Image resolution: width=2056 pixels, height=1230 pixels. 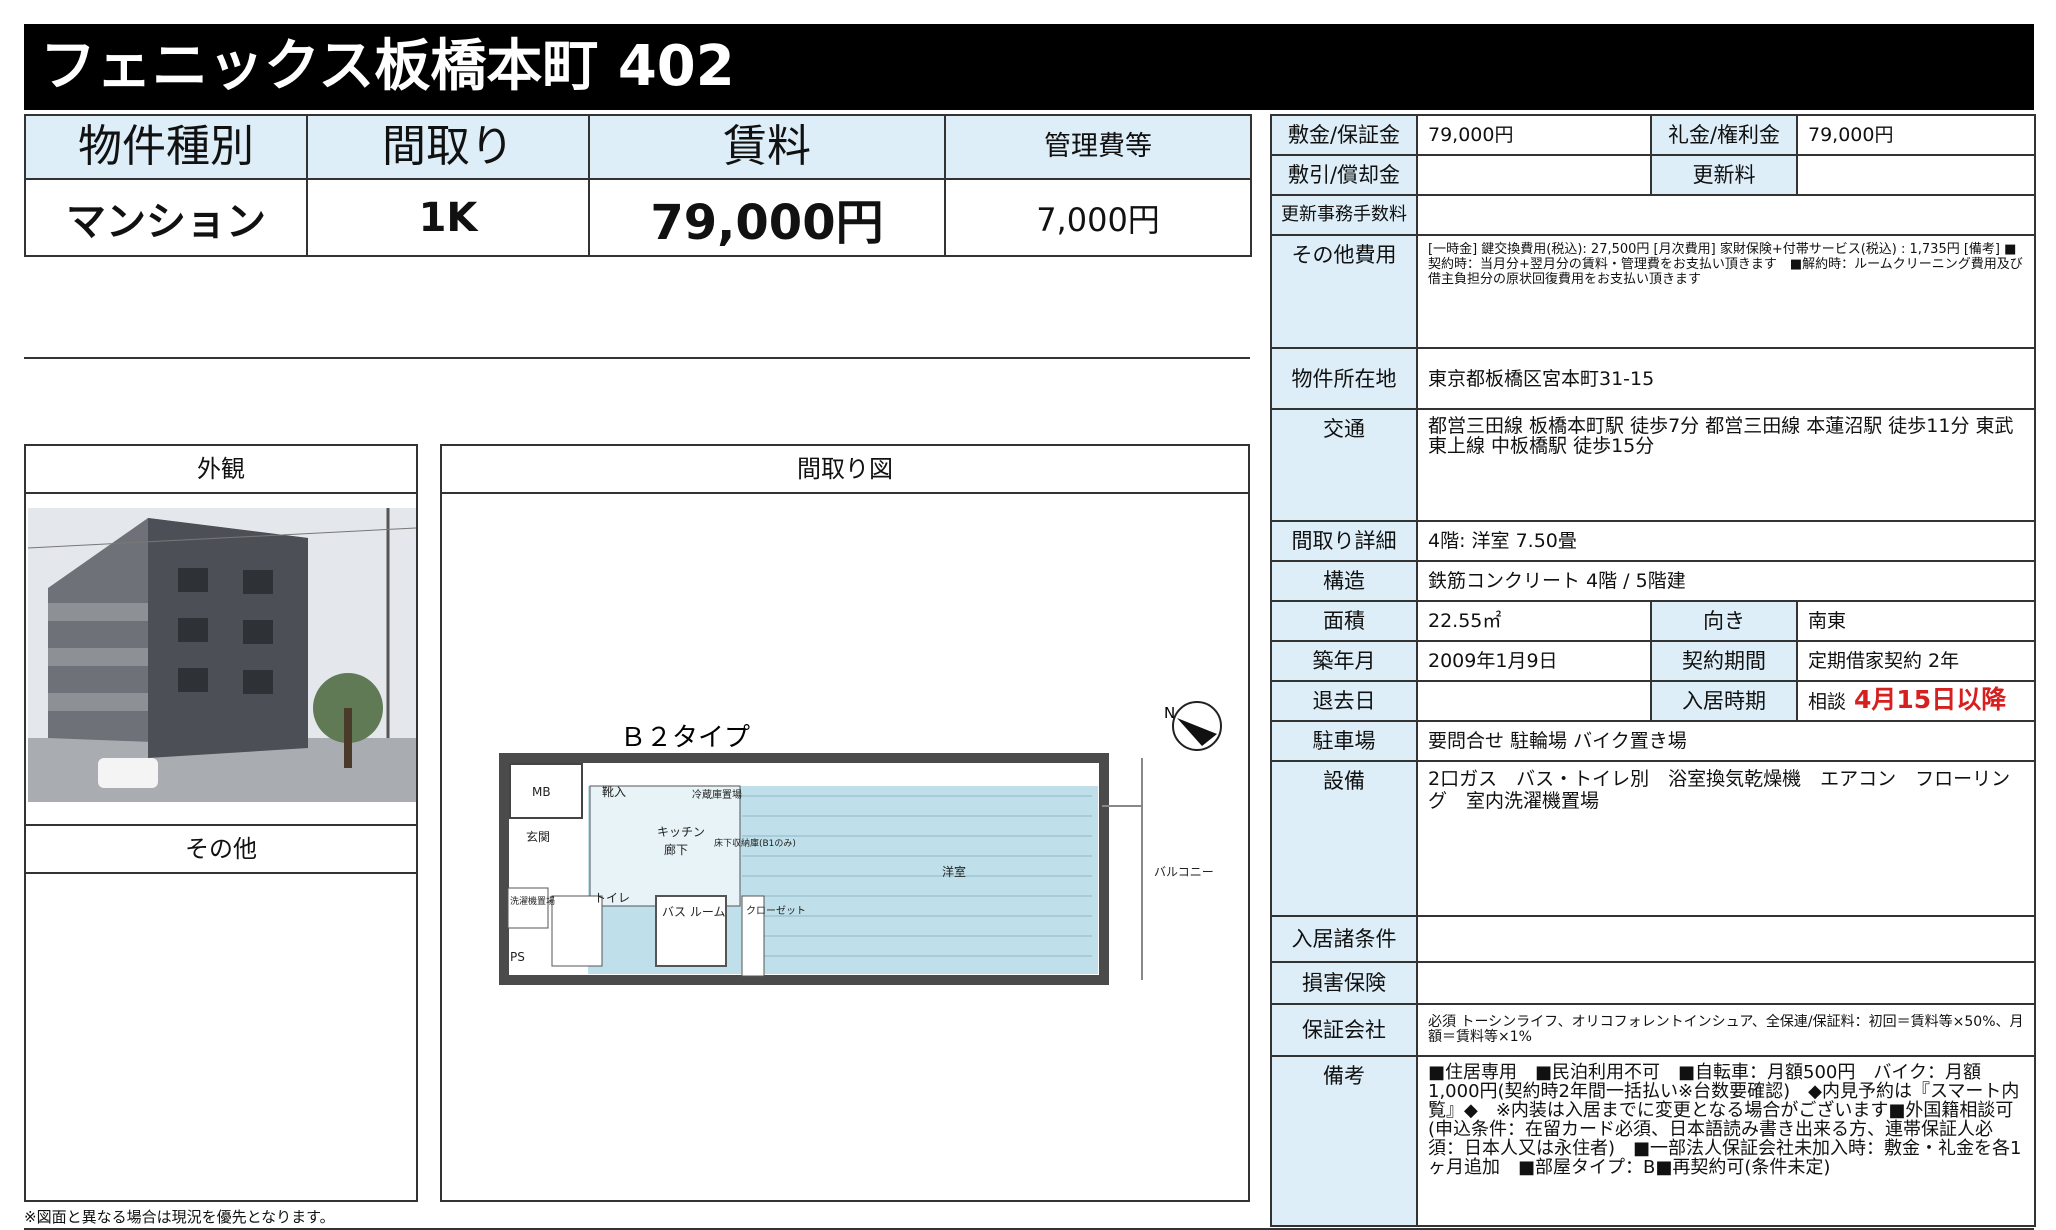 I want to click on insurance-label: 損害保険, so click(x=1344, y=983).